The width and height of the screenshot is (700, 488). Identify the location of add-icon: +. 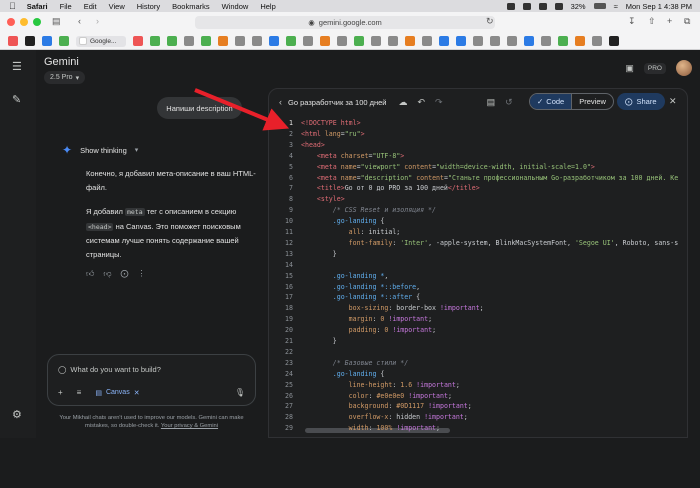
(60, 392).